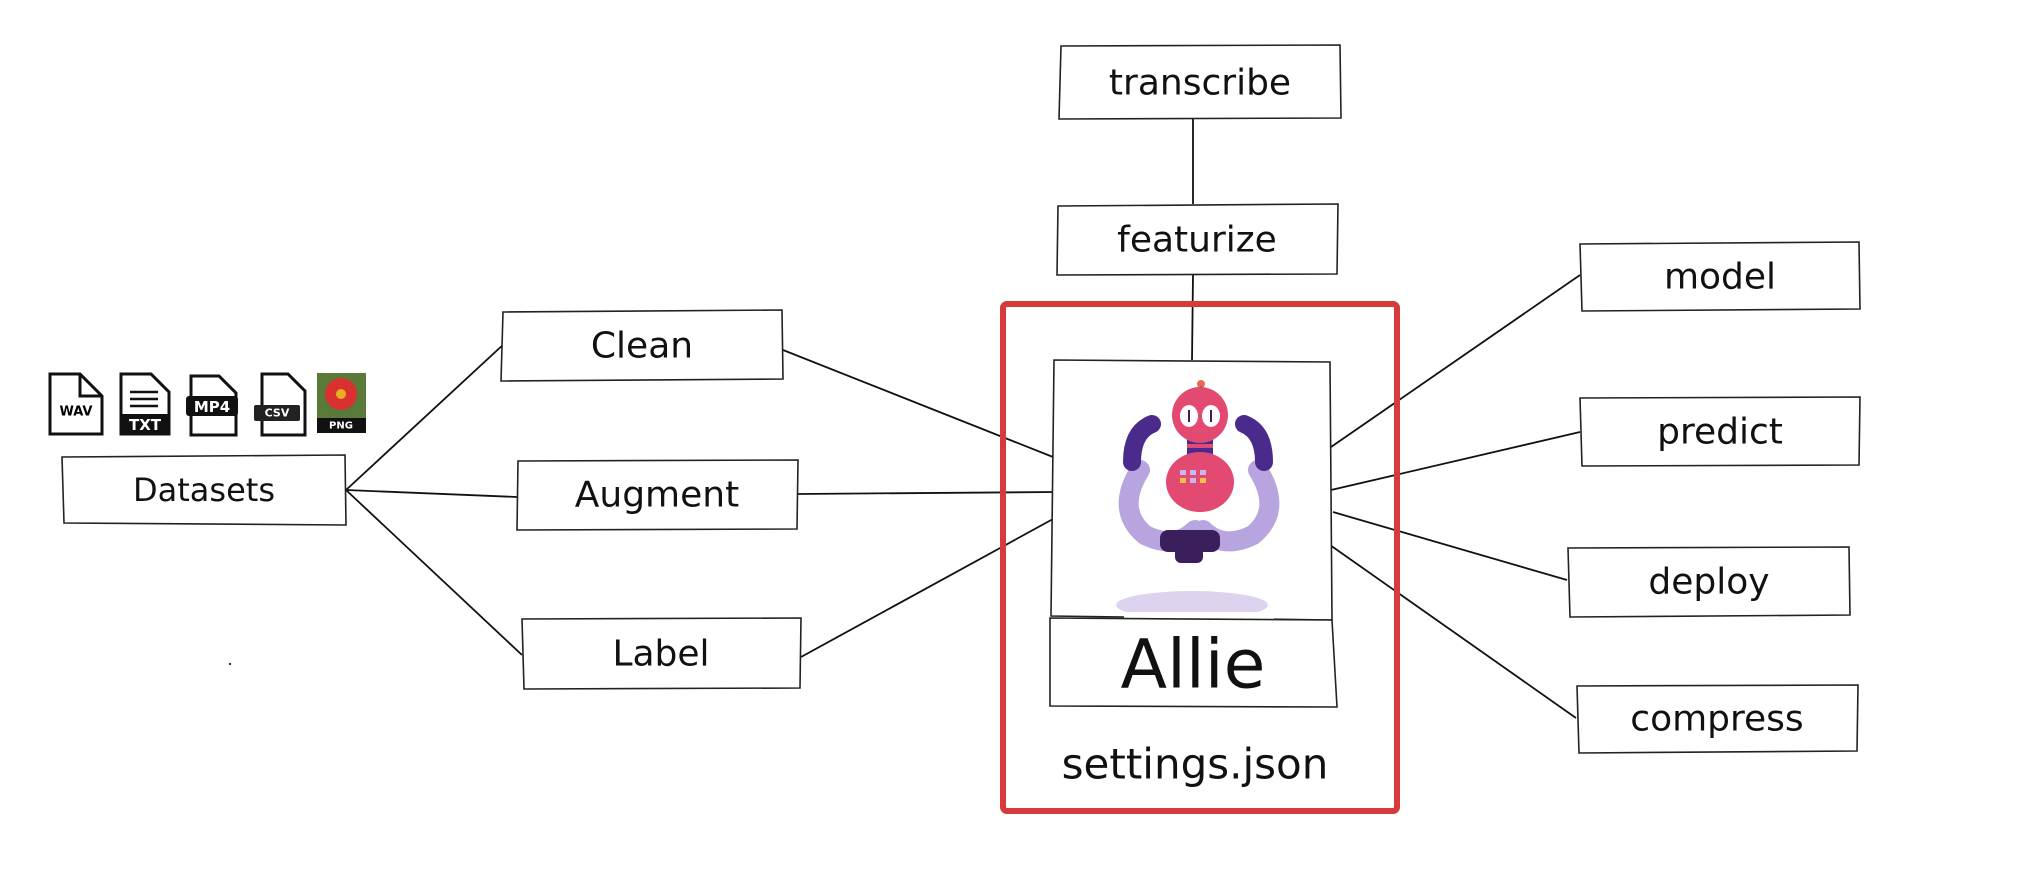 The image size is (2026, 876). I want to click on edge-augment-allie, so click(926, 493).